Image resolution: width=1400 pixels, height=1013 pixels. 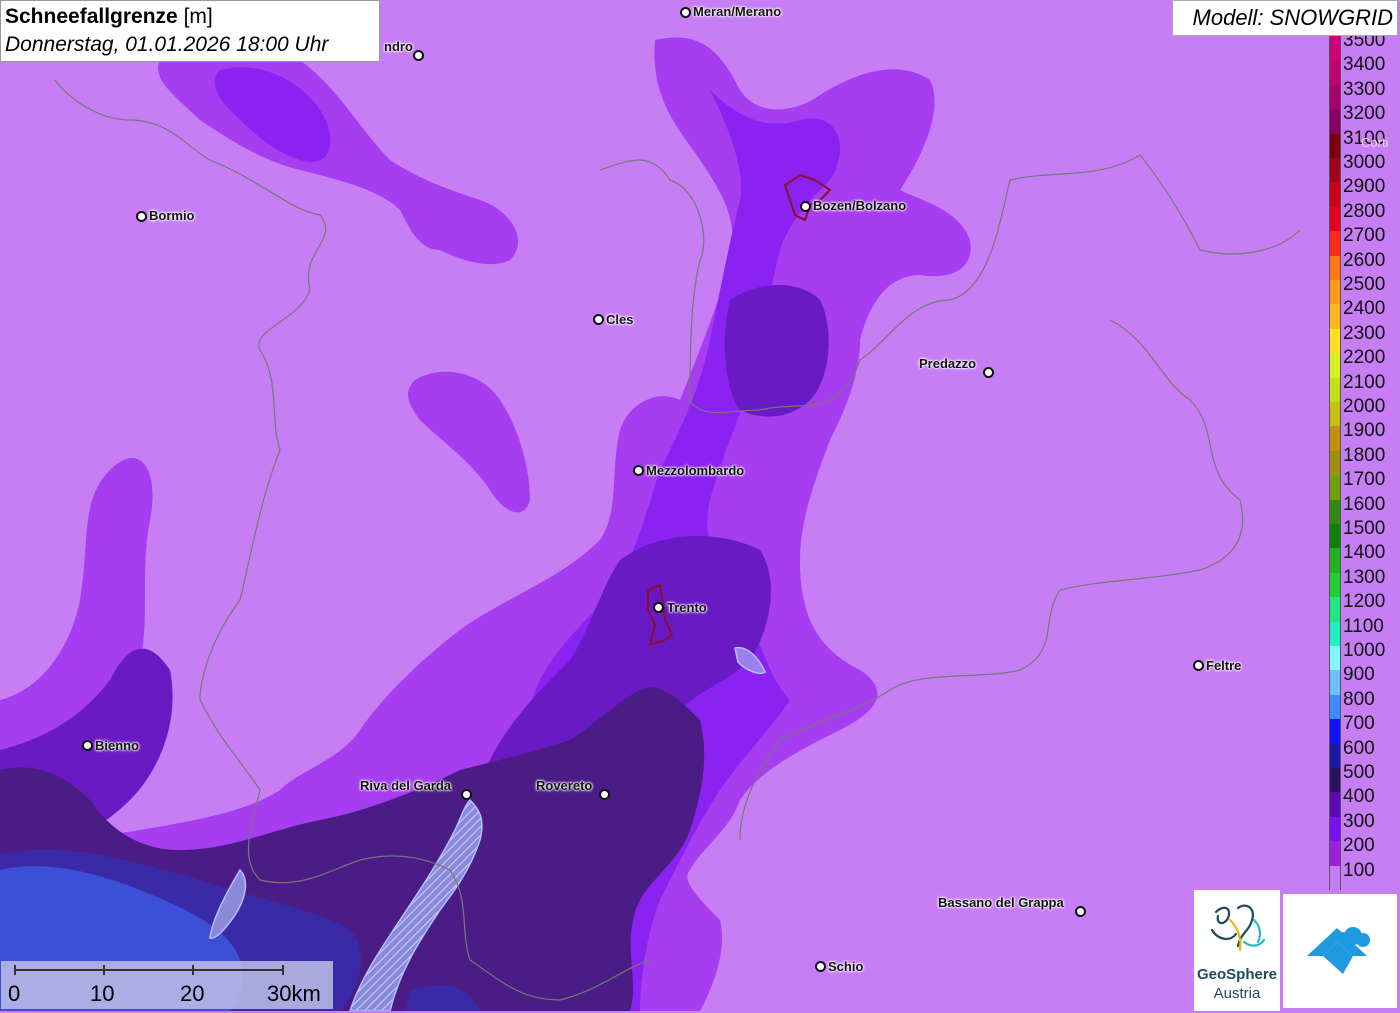 What do you see at coordinates (1237, 974) in the screenshot?
I see `geosphere-logo-text-1: GeoSphere` at bounding box center [1237, 974].